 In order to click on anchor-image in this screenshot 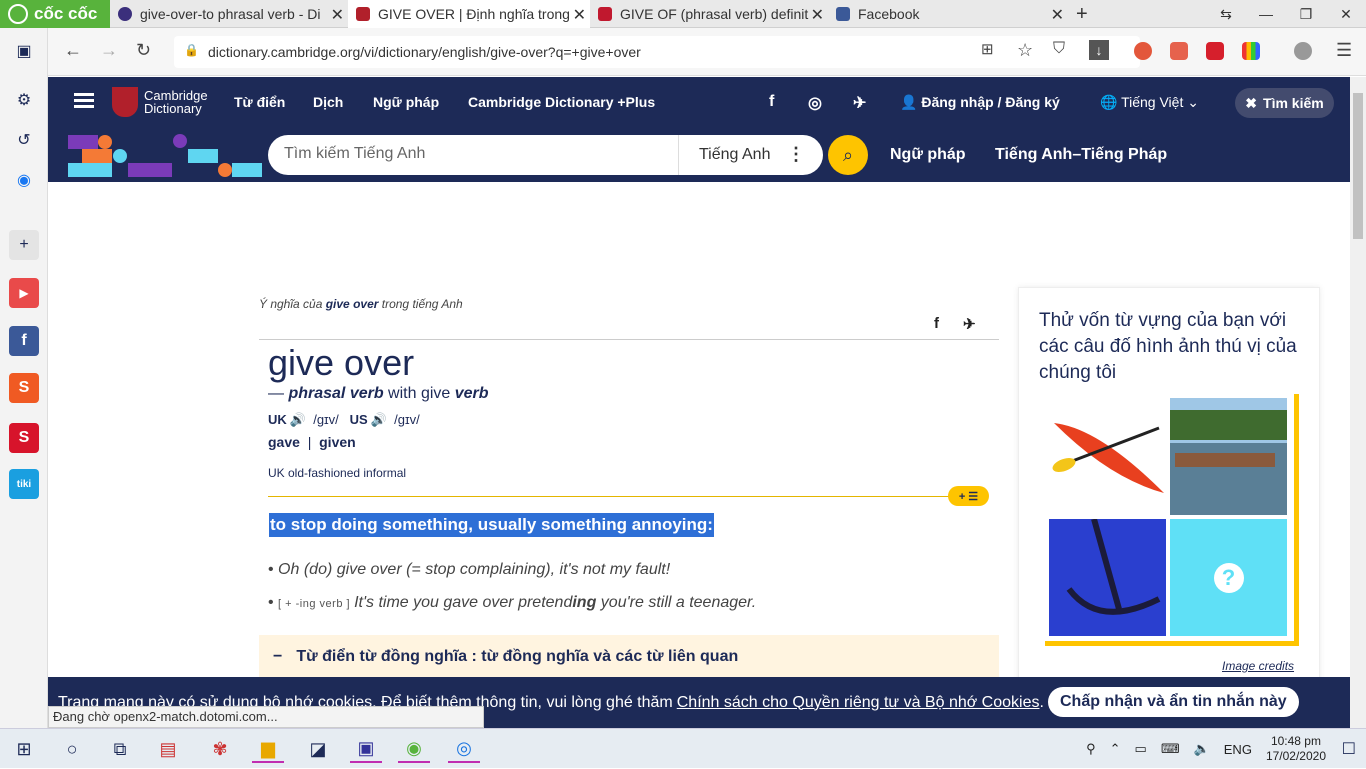, I will do `click(1107, 577)`.